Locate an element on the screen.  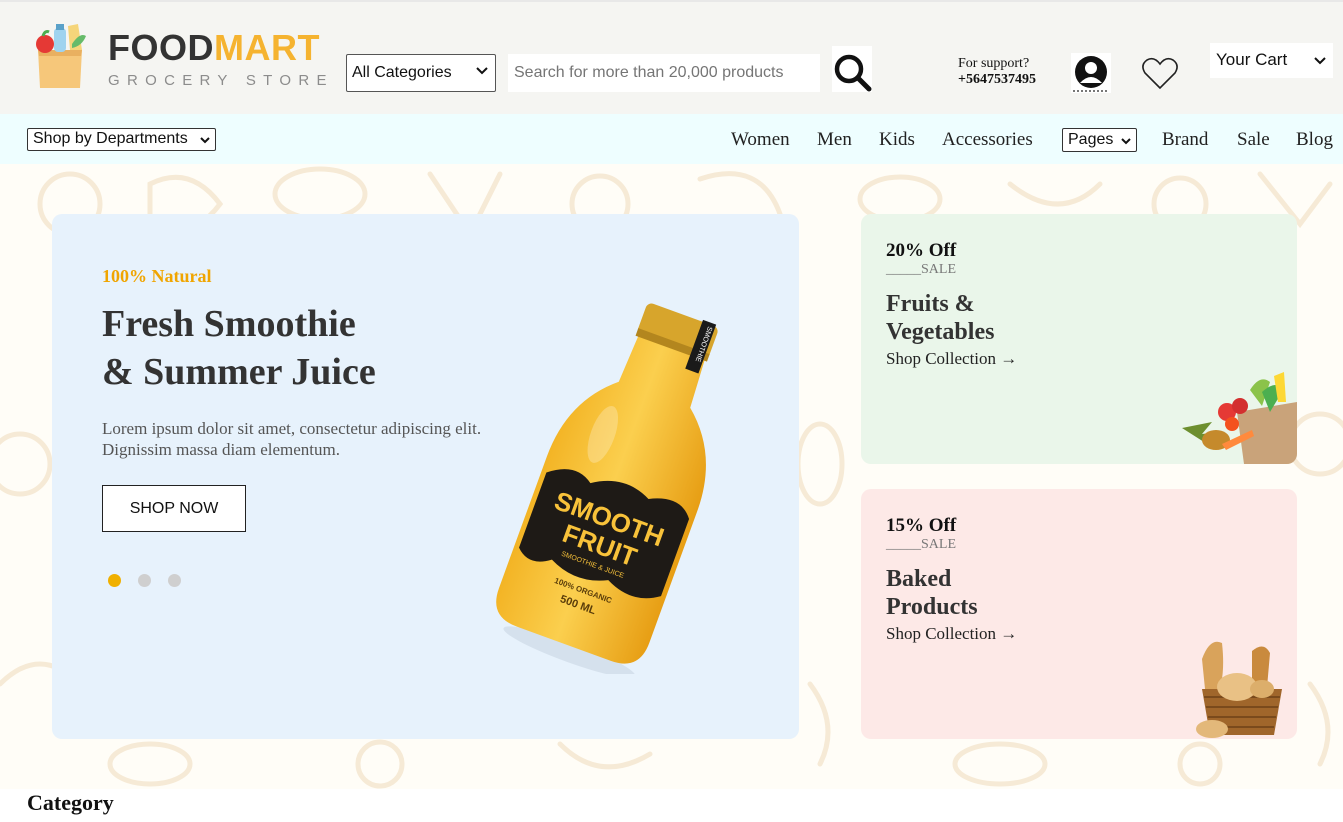
grocery-bag-icon is located at coordinates (61, 56).